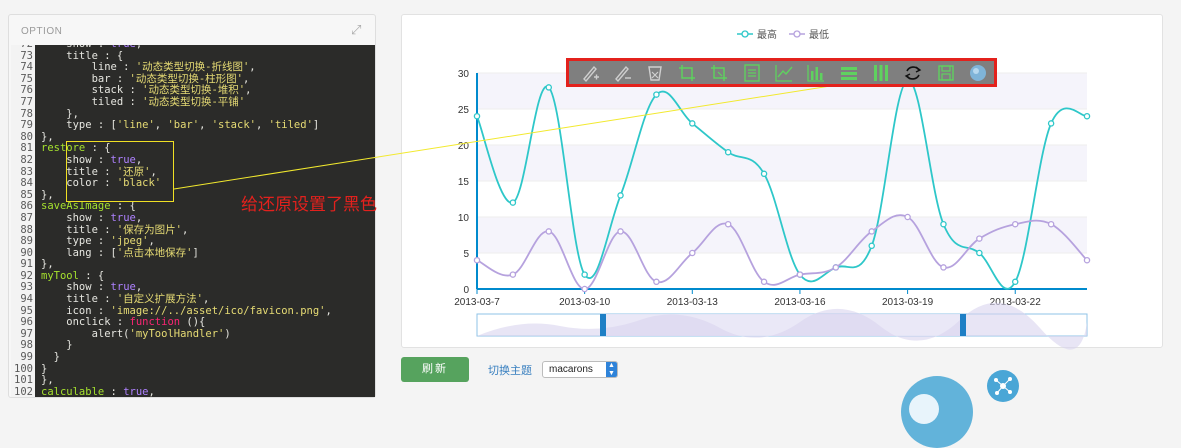  Describe the element at coordinates (26, 159) in the screenshot. I see `line-number: 82` at that location.